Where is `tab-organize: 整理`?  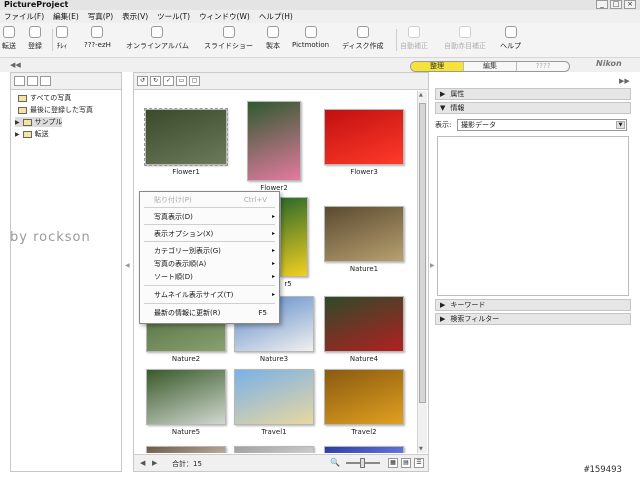
tab-organize: 整理 is located at coordinates (437, 66).